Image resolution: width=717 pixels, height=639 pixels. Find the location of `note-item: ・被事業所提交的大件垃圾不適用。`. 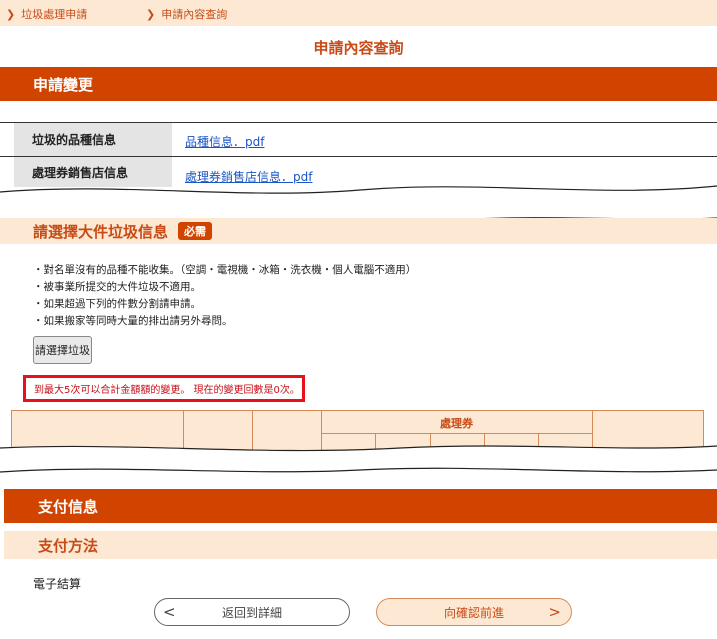

note-item: ・被事業所提交的大件垃圾不適用。 is located at coordinates (117, 287).